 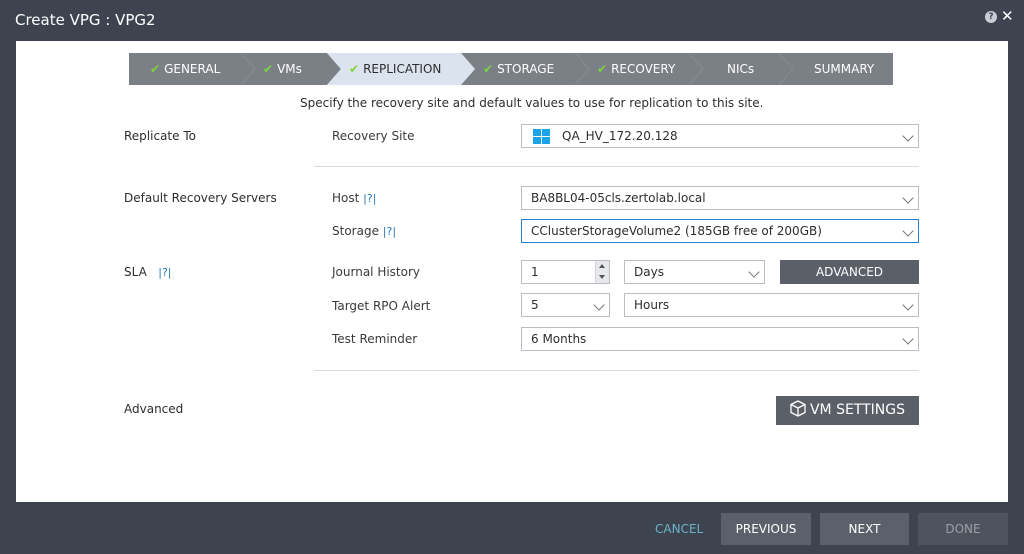 What do you see at coordinates (991, 17) in the screenshot?
I see `help-icon: ?` at bounding box center [991, 17].